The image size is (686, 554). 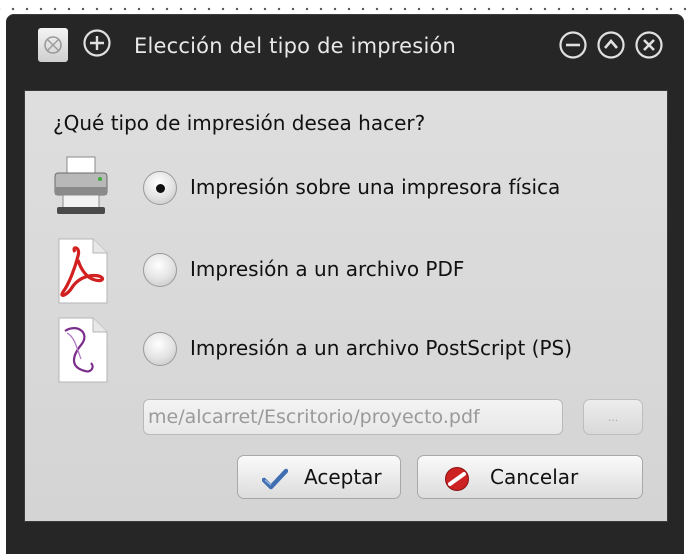 I want to click on title-bar: Elección del tipo de impresión, so click(x=345, y=46).